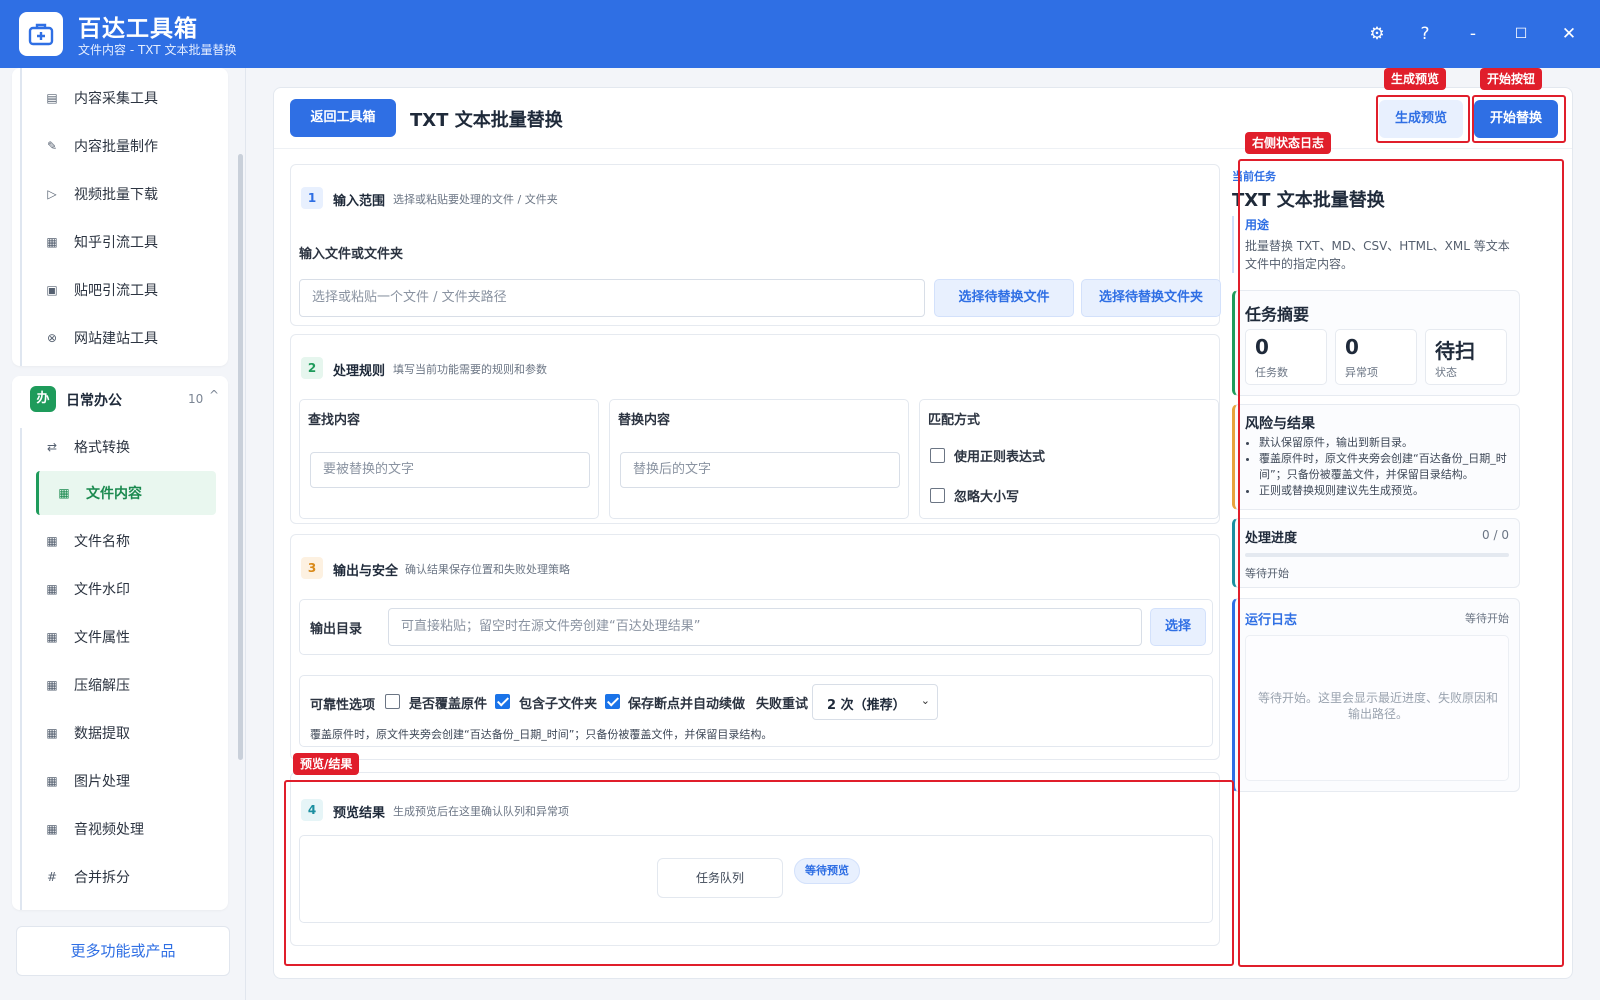  I want to click on find-card: 查找内容 要被替换的文字, so click(449, 459).